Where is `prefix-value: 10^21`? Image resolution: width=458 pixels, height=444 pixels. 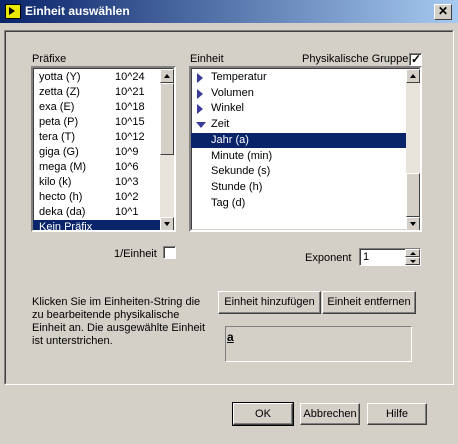
prefix-value: 10^21 is located at coordinates (130, 92).